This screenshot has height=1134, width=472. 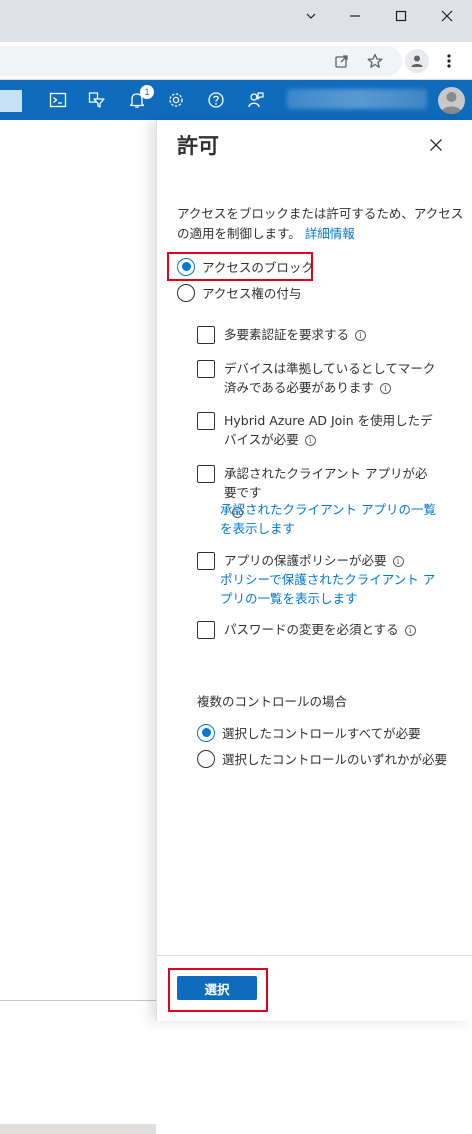 I want to click on checkbox-label: パスワードの変更を必須とする i, so click(x=320, y=629).